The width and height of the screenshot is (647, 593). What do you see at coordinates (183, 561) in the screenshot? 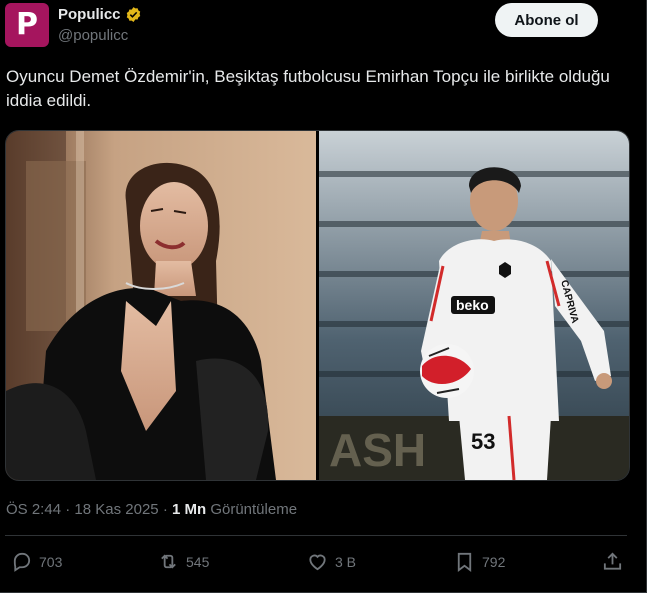
I see `repost-button: 545` at bounding box center [183, 561].